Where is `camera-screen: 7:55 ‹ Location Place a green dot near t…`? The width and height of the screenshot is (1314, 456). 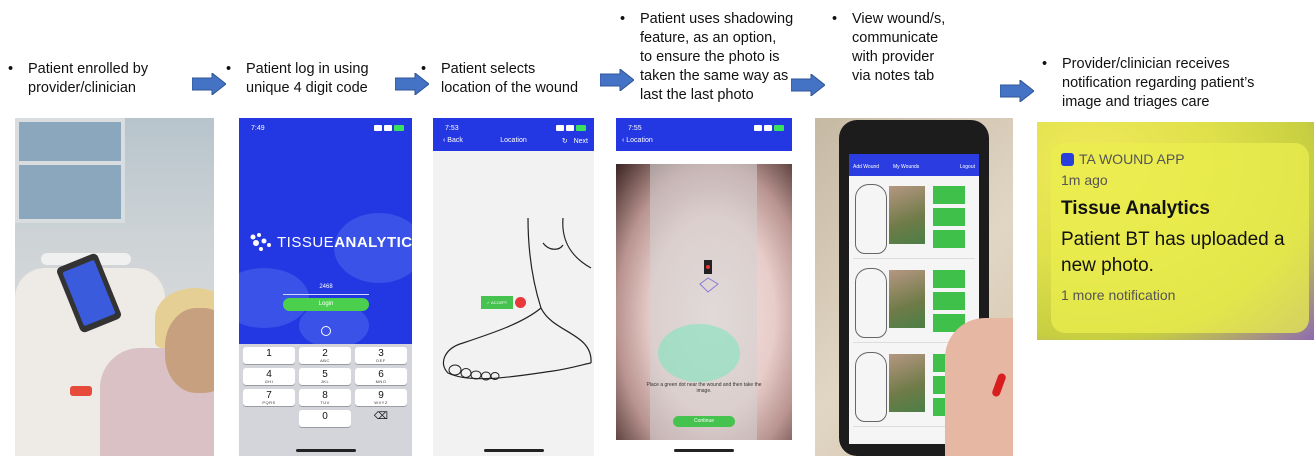
camera-screen: 7:55 ‹ Location Place a green dot near t… is located at coordinates (704, 287).